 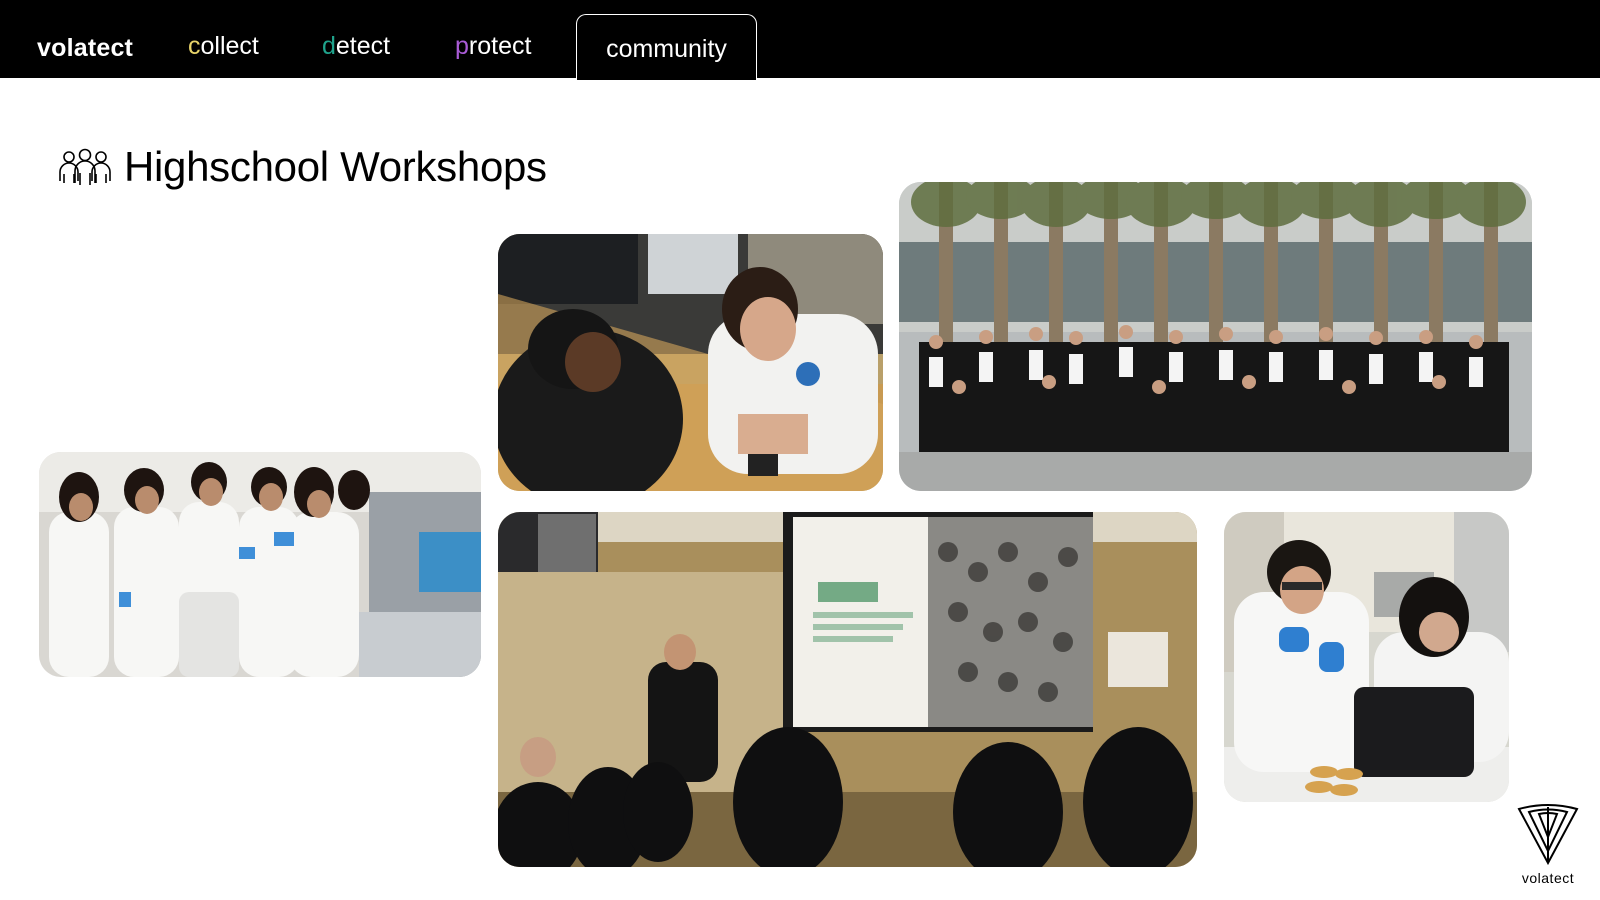 I want to click on section-heading: Highschool Workshops, so click(x=302, y=167).